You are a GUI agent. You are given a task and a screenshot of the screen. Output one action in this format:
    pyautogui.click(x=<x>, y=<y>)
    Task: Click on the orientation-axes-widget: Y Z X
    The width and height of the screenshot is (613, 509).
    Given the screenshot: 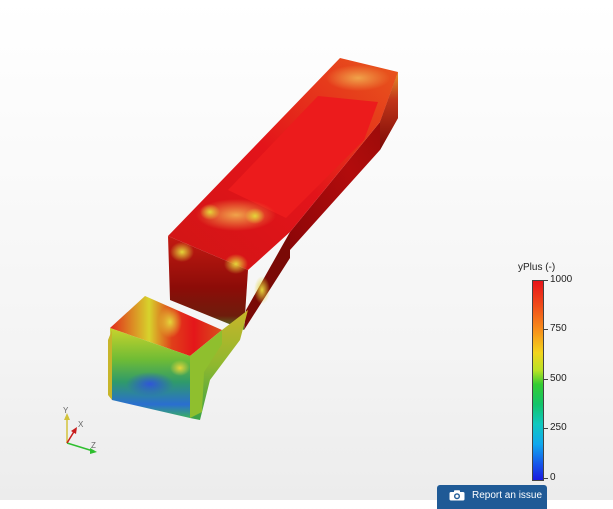 What is the action you would take?
    pyautogui.click(x=80, y=432)
    